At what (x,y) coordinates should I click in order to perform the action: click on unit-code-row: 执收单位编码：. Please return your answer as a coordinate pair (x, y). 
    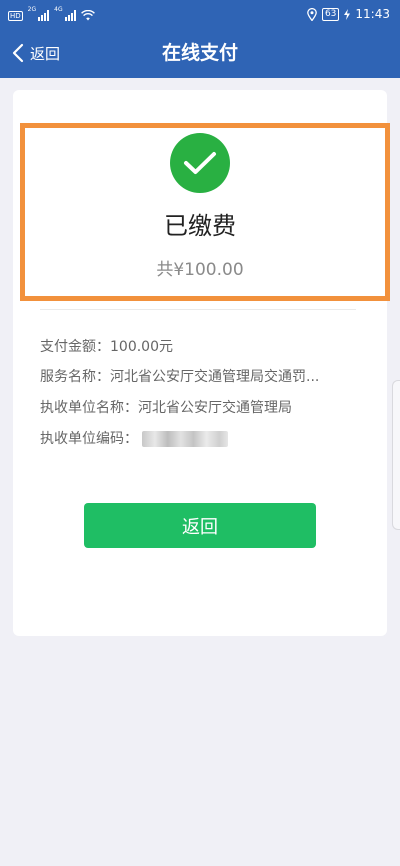
    Looking at the image, I should click on (198, 438).